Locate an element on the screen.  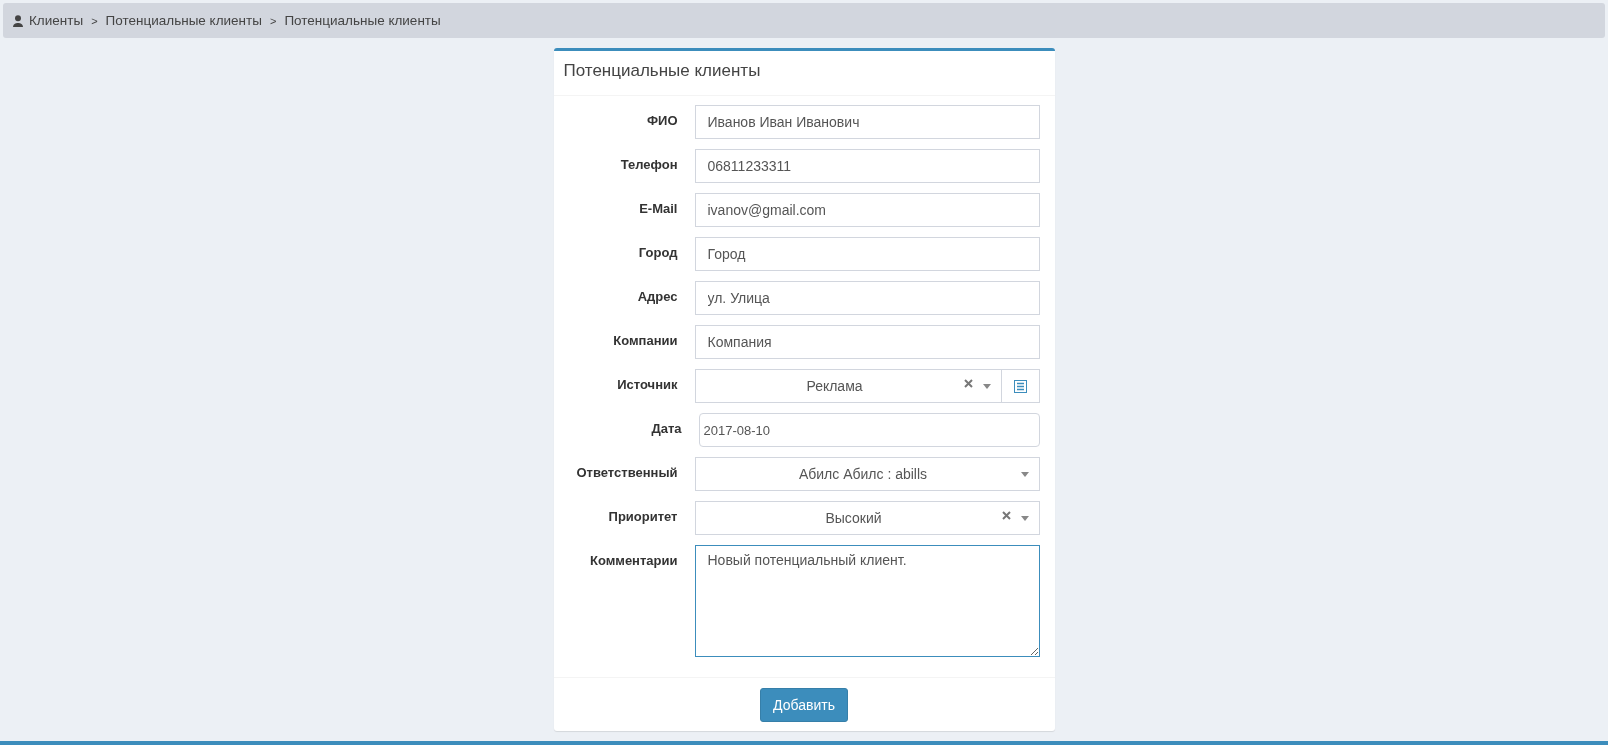
text-field: Компания is located at coordinates (867, 342).